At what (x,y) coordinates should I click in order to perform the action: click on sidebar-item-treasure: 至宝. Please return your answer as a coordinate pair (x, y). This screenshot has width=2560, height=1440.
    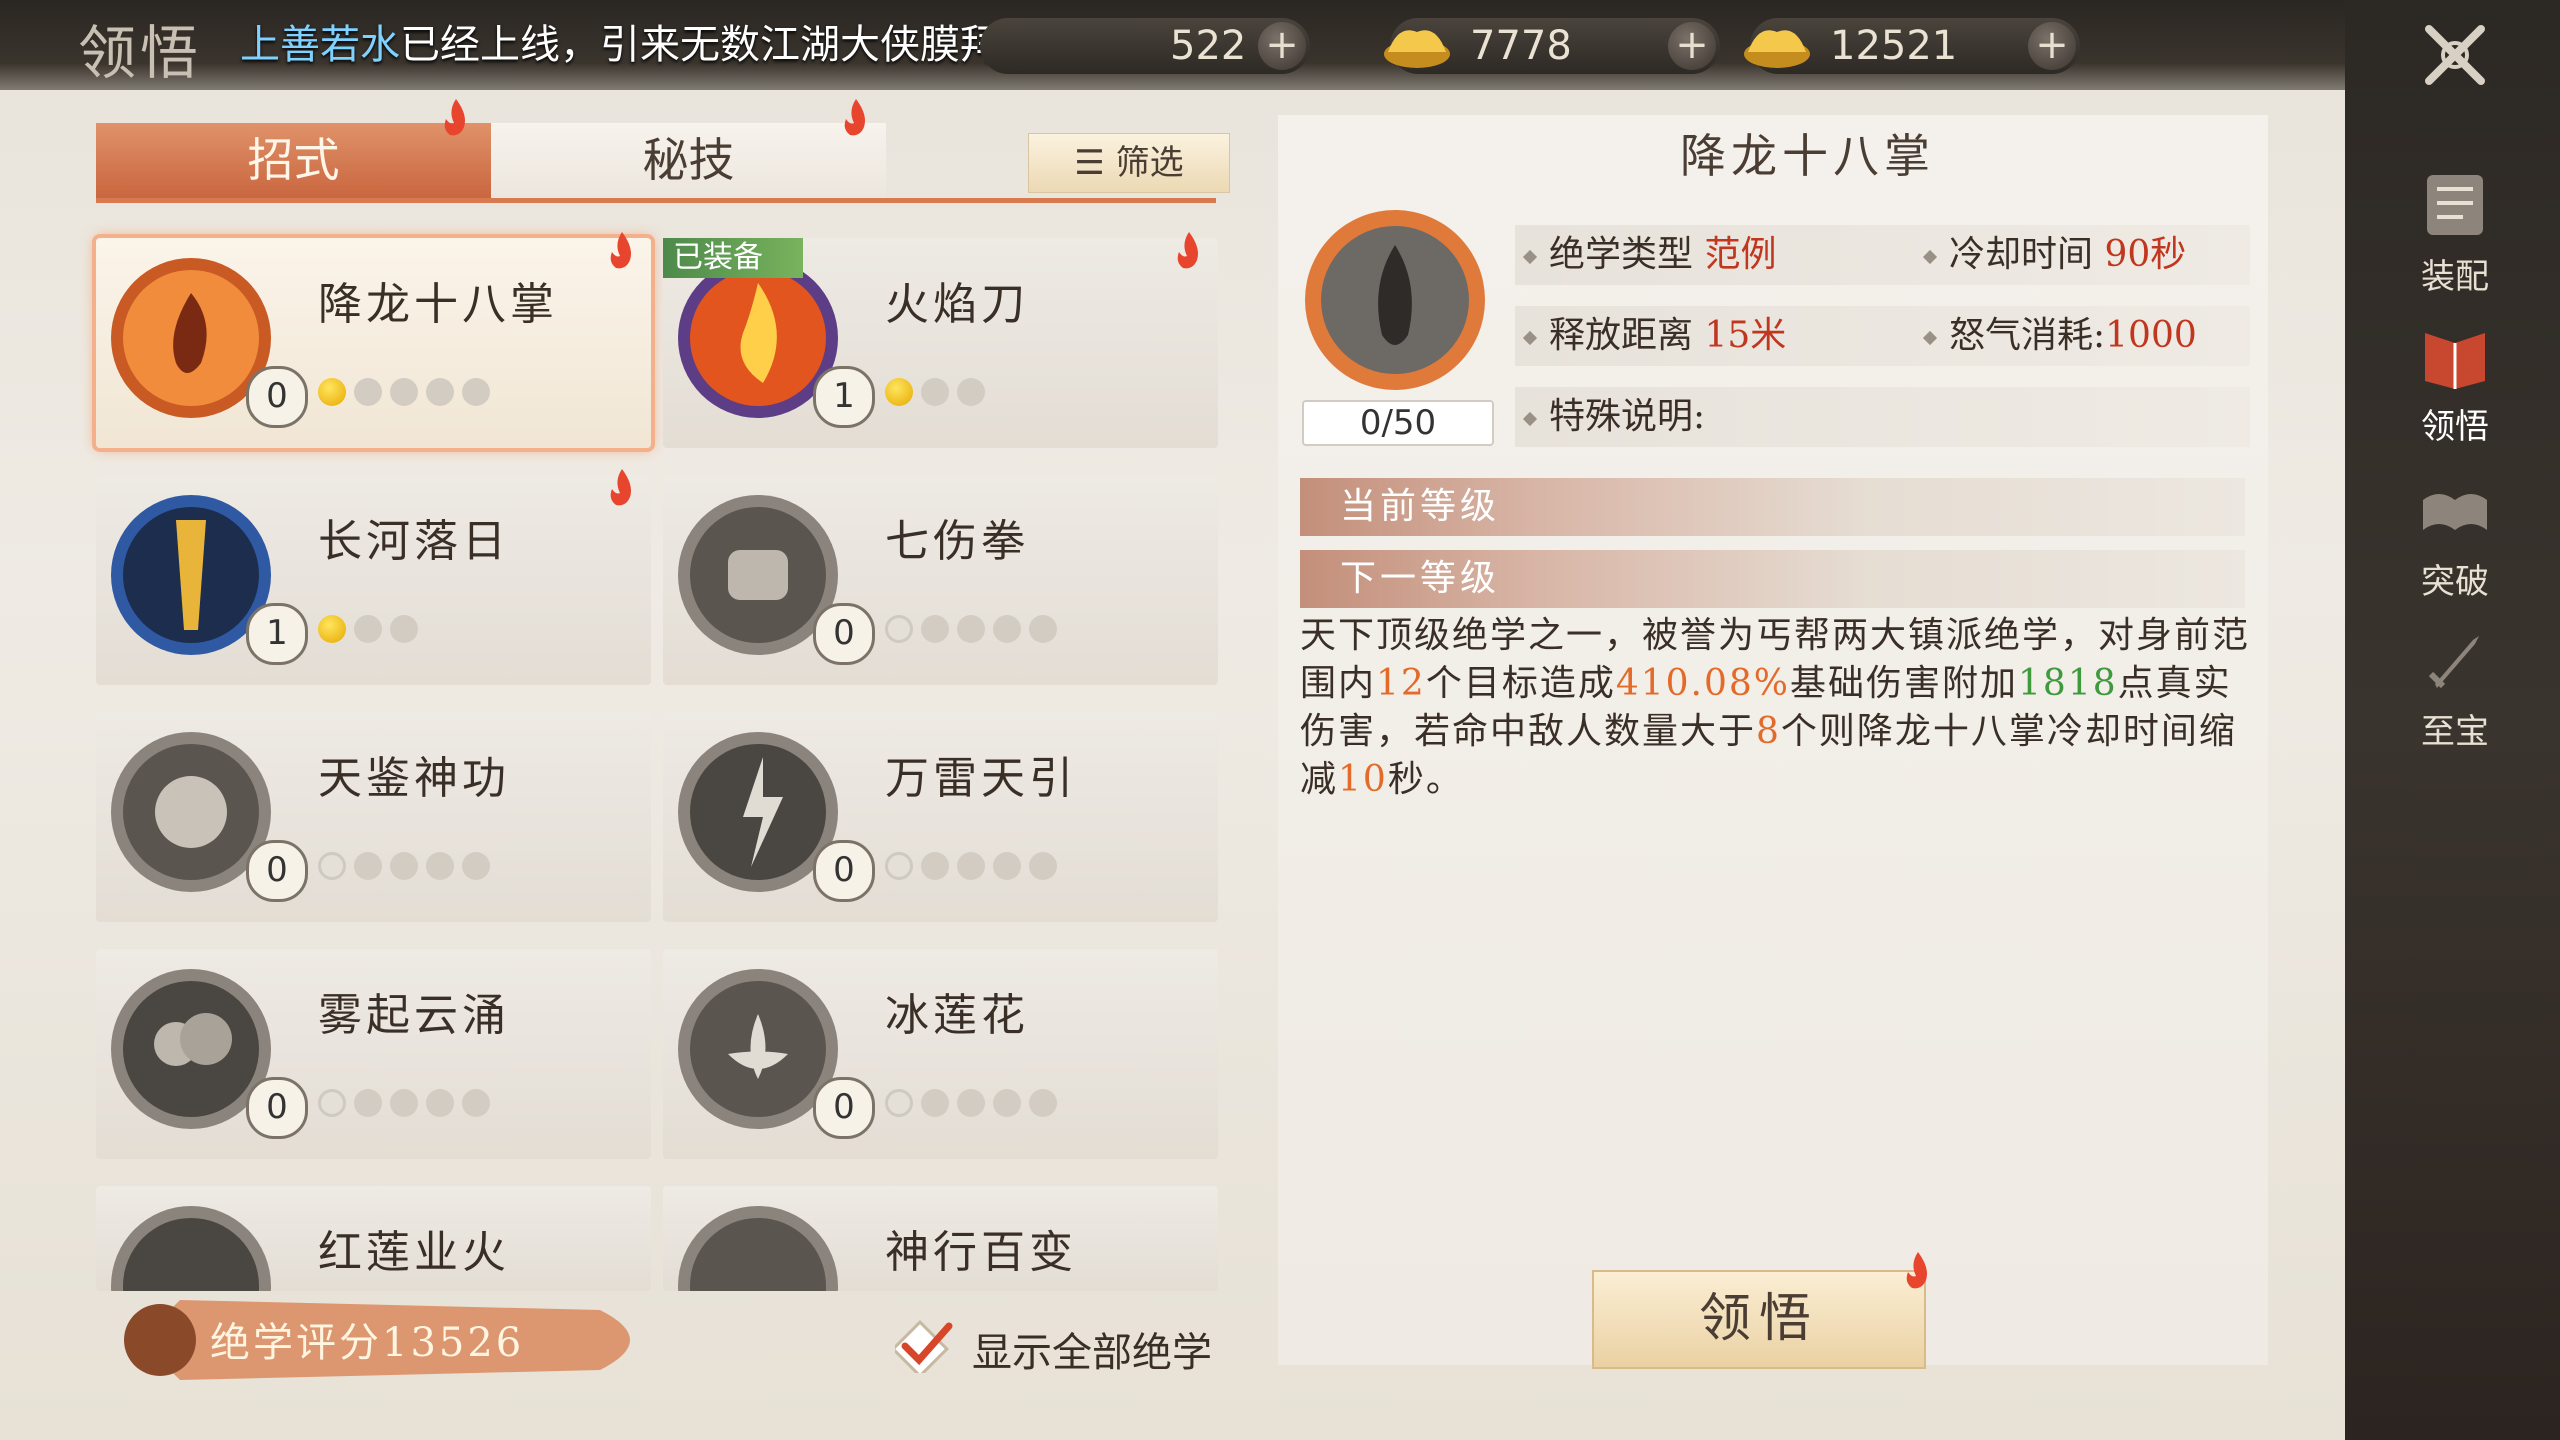
    Looking at the image, I should click on (2455, 690).